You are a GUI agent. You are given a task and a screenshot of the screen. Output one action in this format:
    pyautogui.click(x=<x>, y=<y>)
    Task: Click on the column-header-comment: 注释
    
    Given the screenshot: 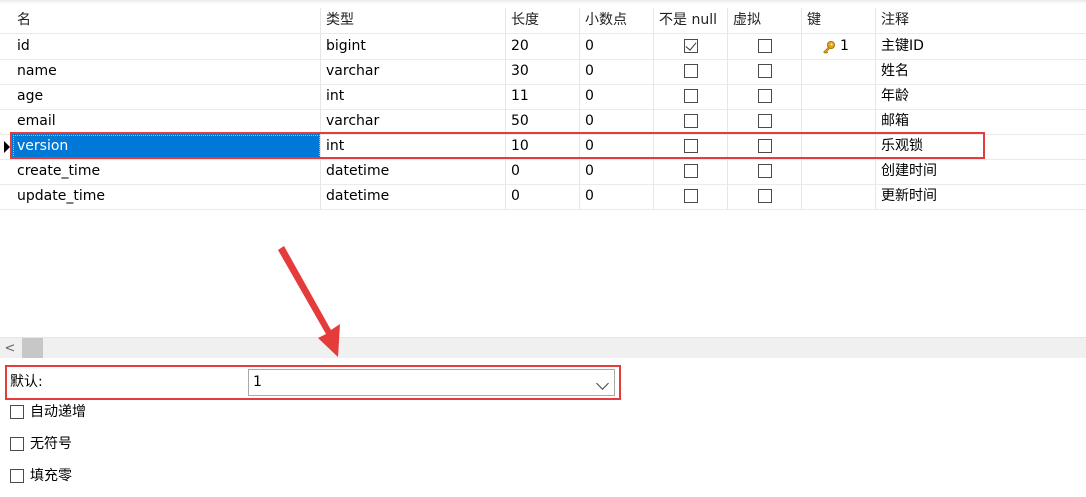 What is the action you would take?
    pyautogui.click(x=981, y=20)
    